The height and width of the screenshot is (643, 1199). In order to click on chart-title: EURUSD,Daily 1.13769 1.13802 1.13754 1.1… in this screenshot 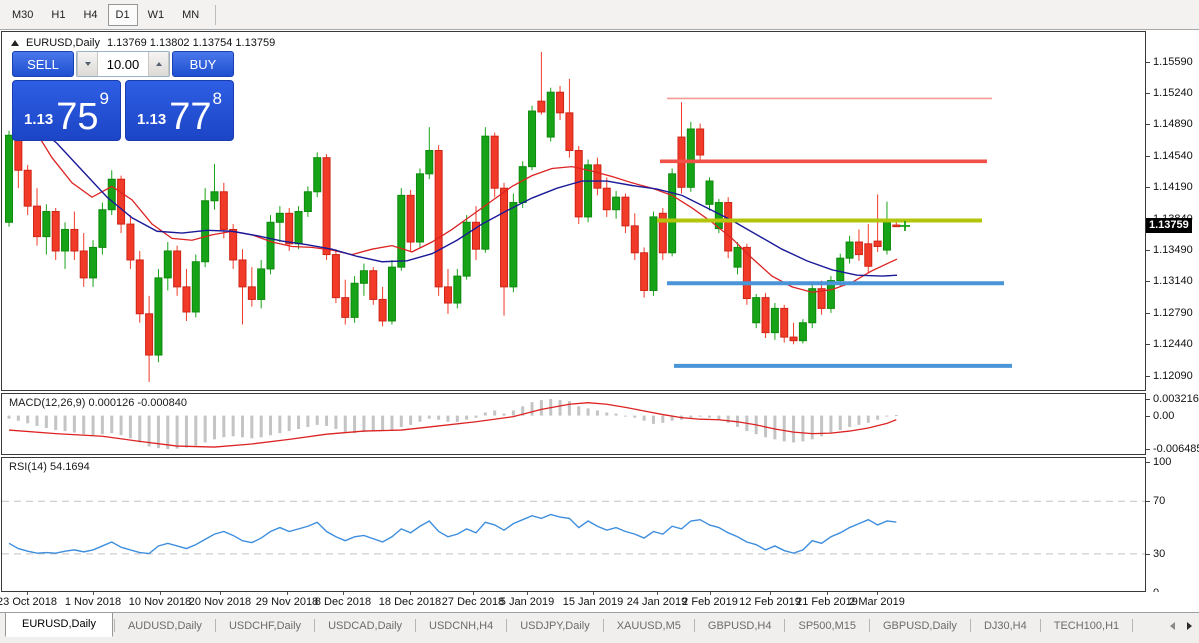, I will do `click(143, 43)`.